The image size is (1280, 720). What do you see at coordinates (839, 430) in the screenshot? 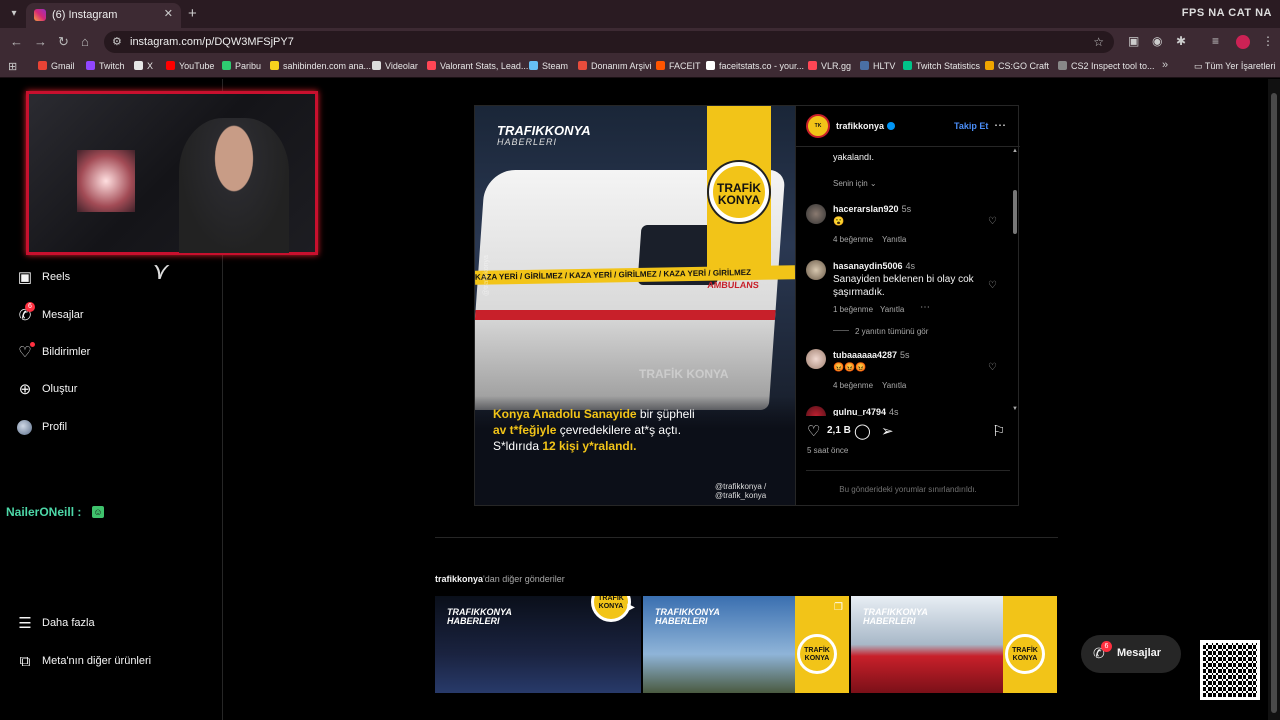
I see `like-count: 2,1 B` at bounding box center [839, 430].